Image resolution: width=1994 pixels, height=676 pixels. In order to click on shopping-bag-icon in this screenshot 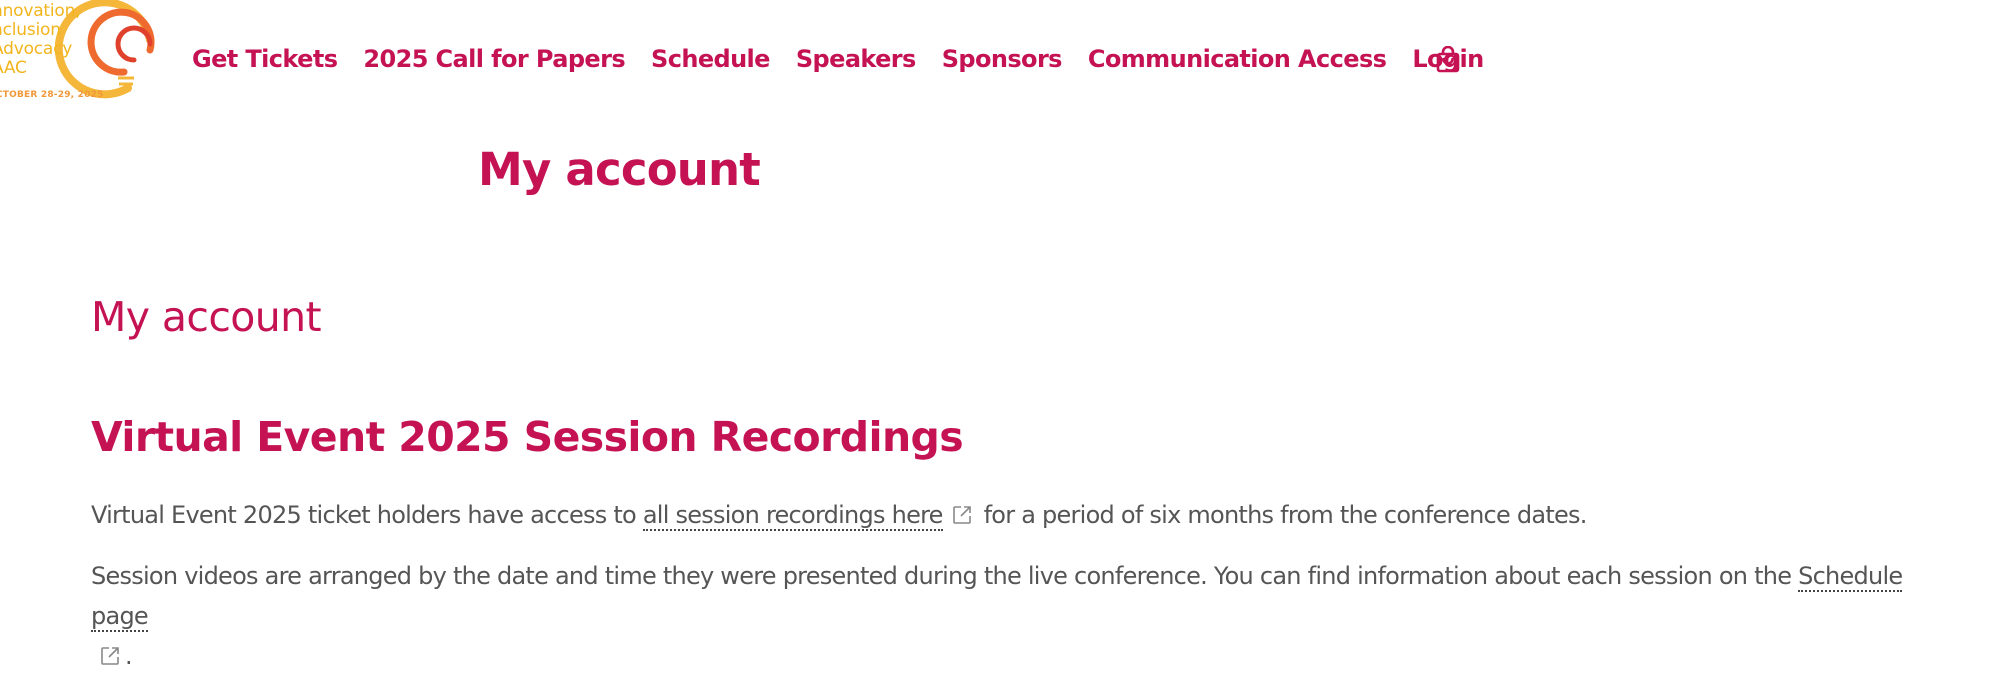, I will do `click(1448, 59)`.